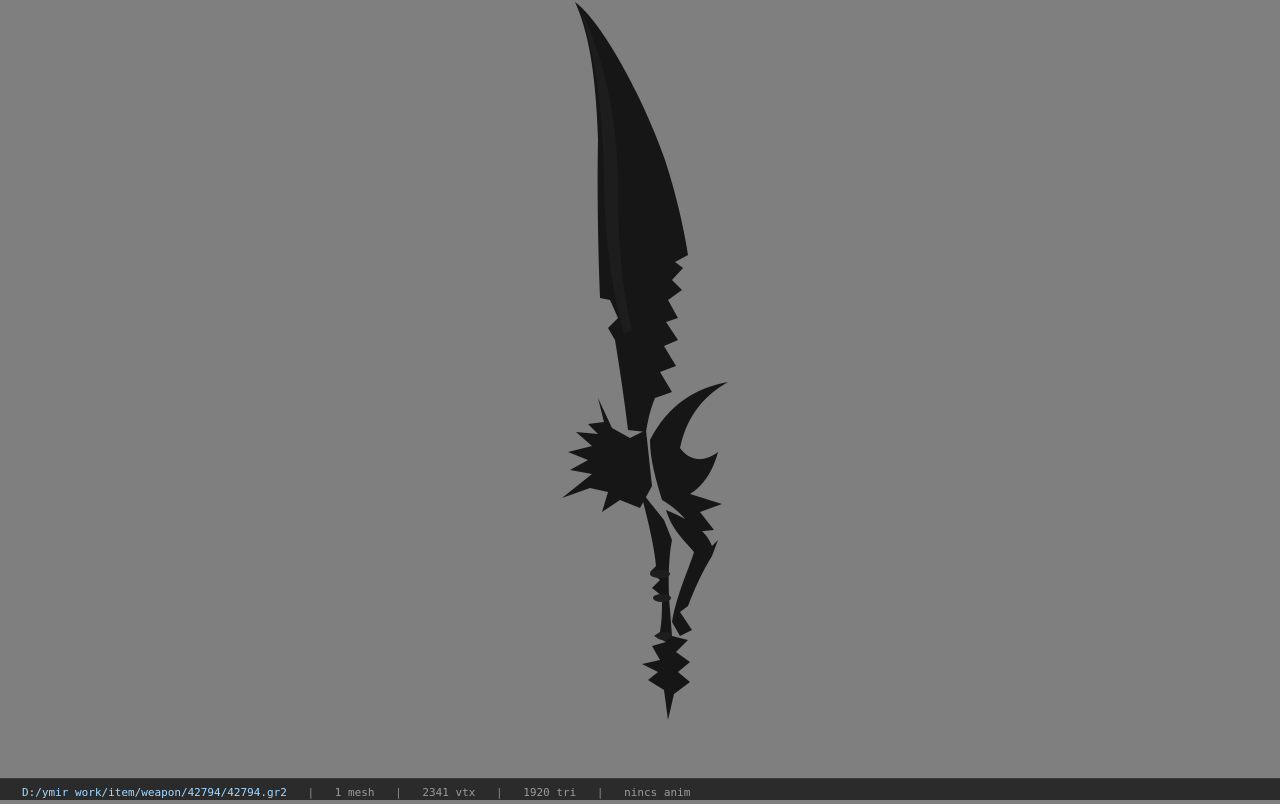 This screenshot has height=804, width=1280. Describe the element at coordinates (689, 457) in the screenshot. I see `sword-guard-right` at that location.